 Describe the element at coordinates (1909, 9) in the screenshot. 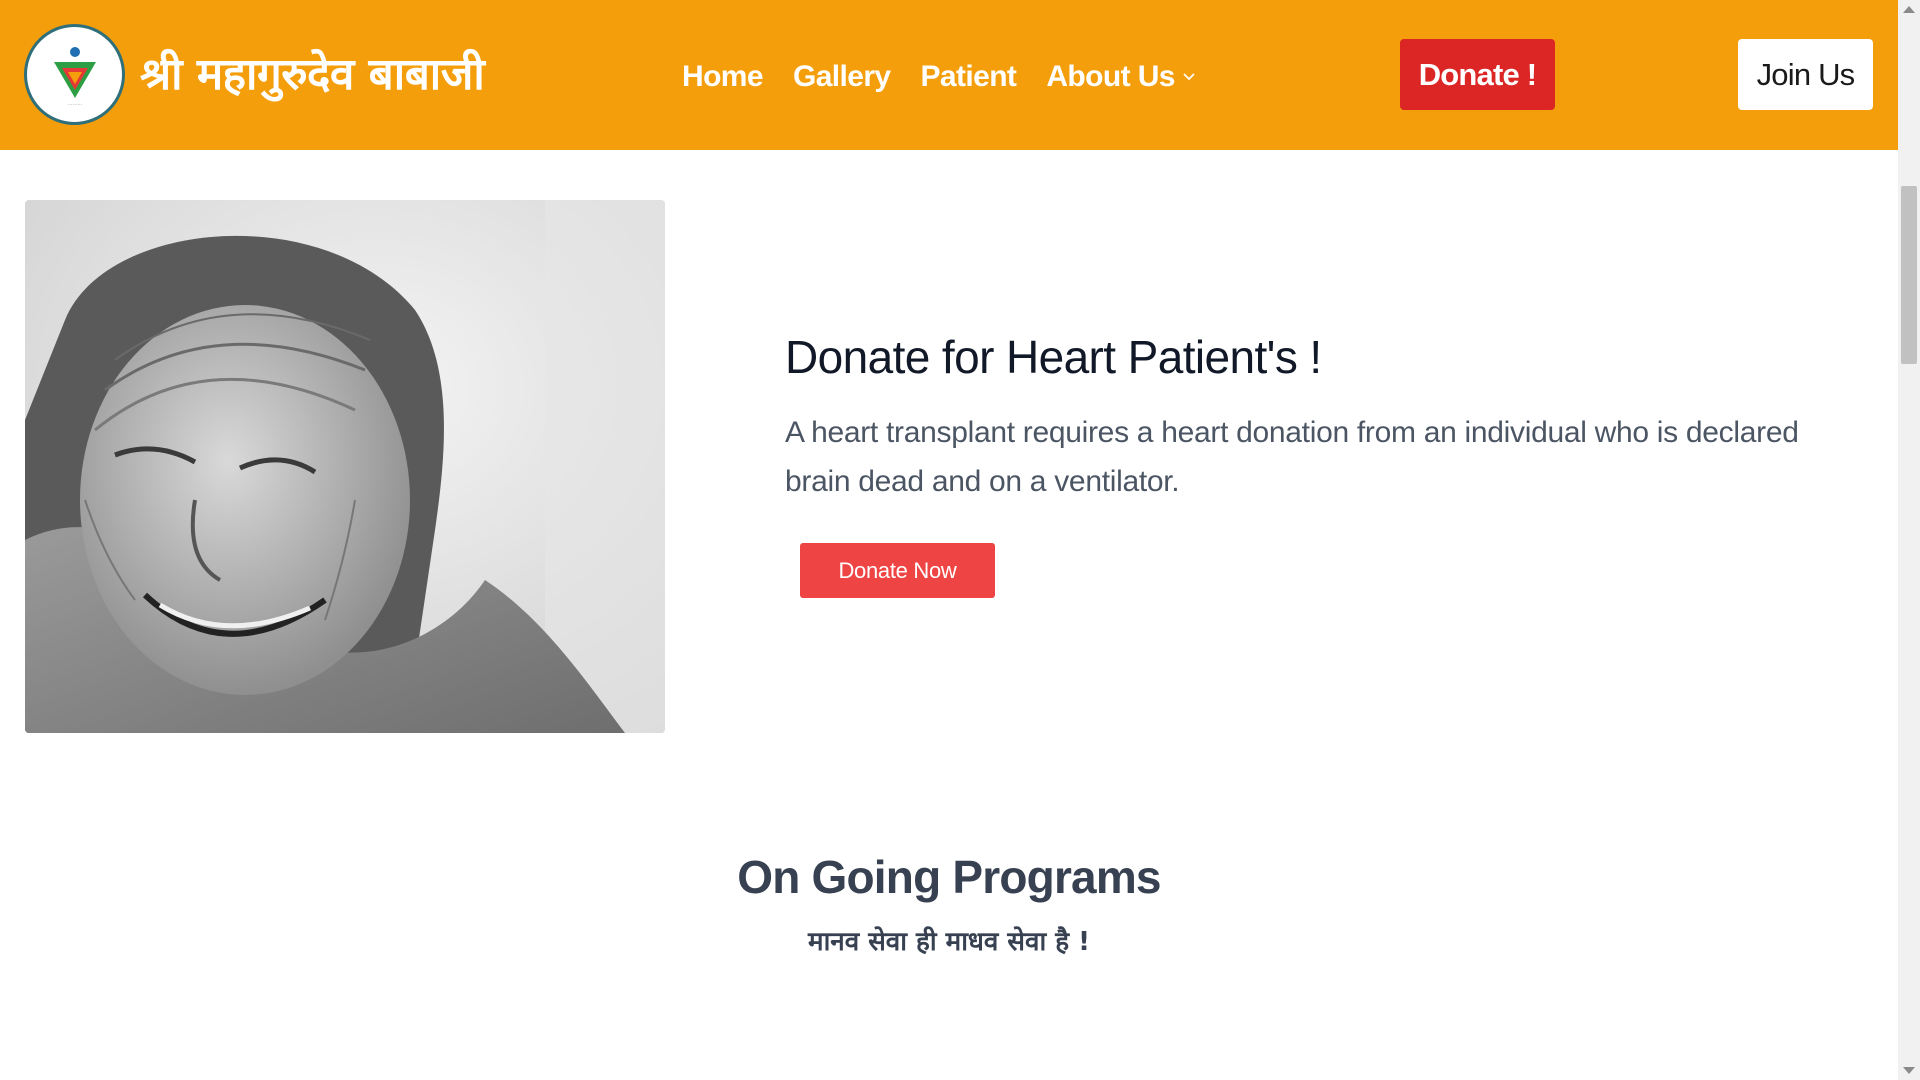

I see `scroll-up-icon` at that location.